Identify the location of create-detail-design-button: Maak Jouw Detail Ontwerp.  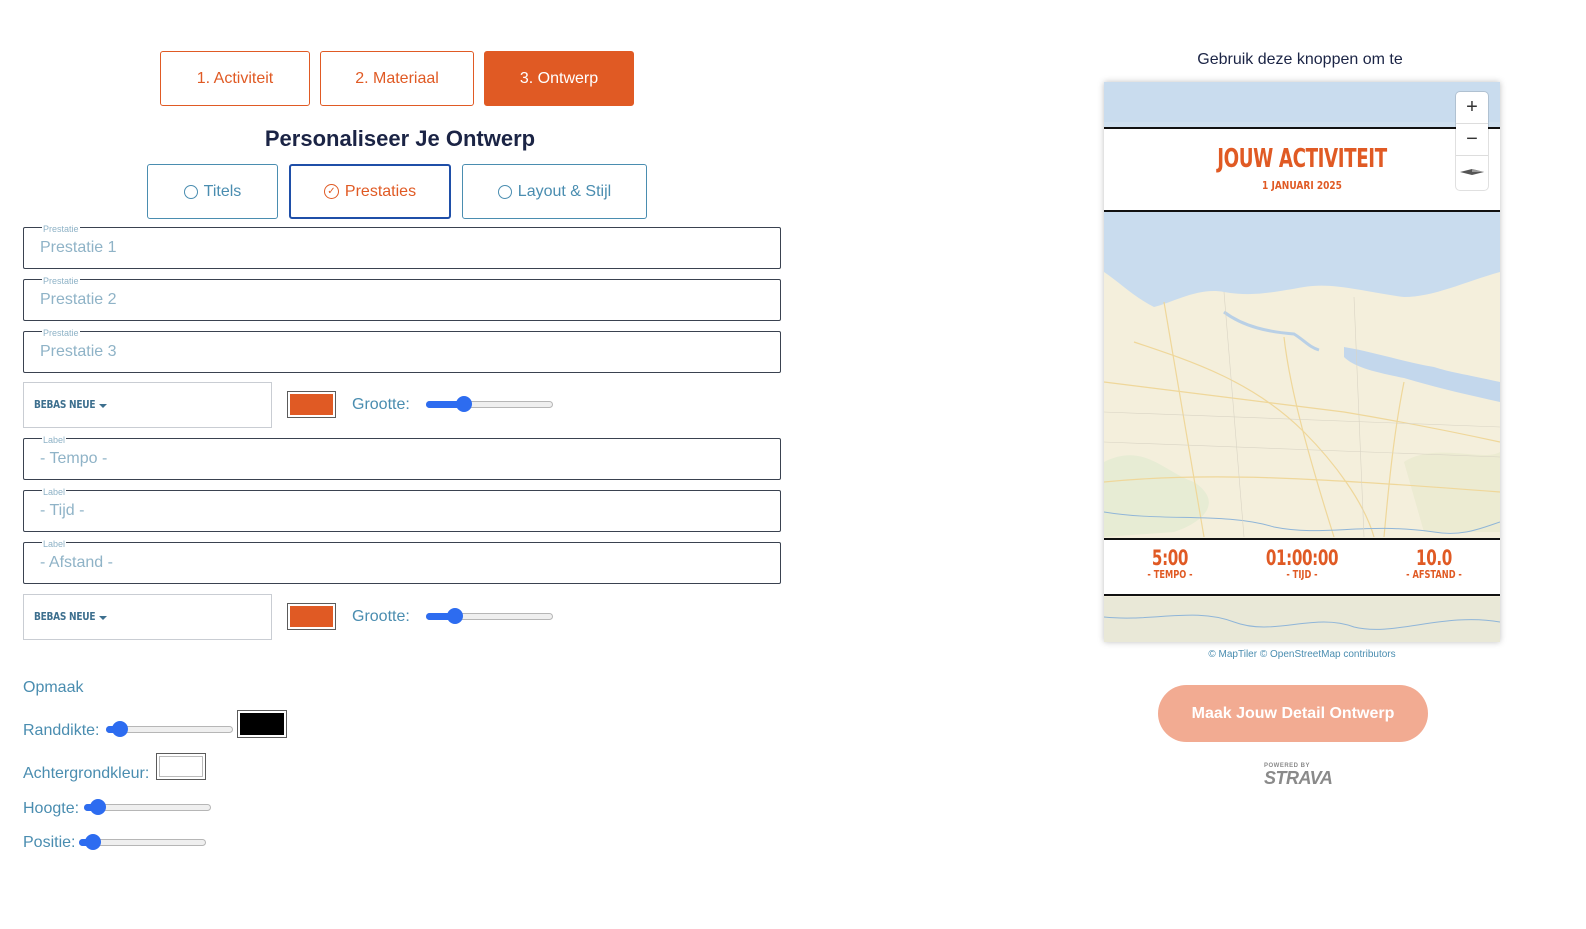
(1293, 713).